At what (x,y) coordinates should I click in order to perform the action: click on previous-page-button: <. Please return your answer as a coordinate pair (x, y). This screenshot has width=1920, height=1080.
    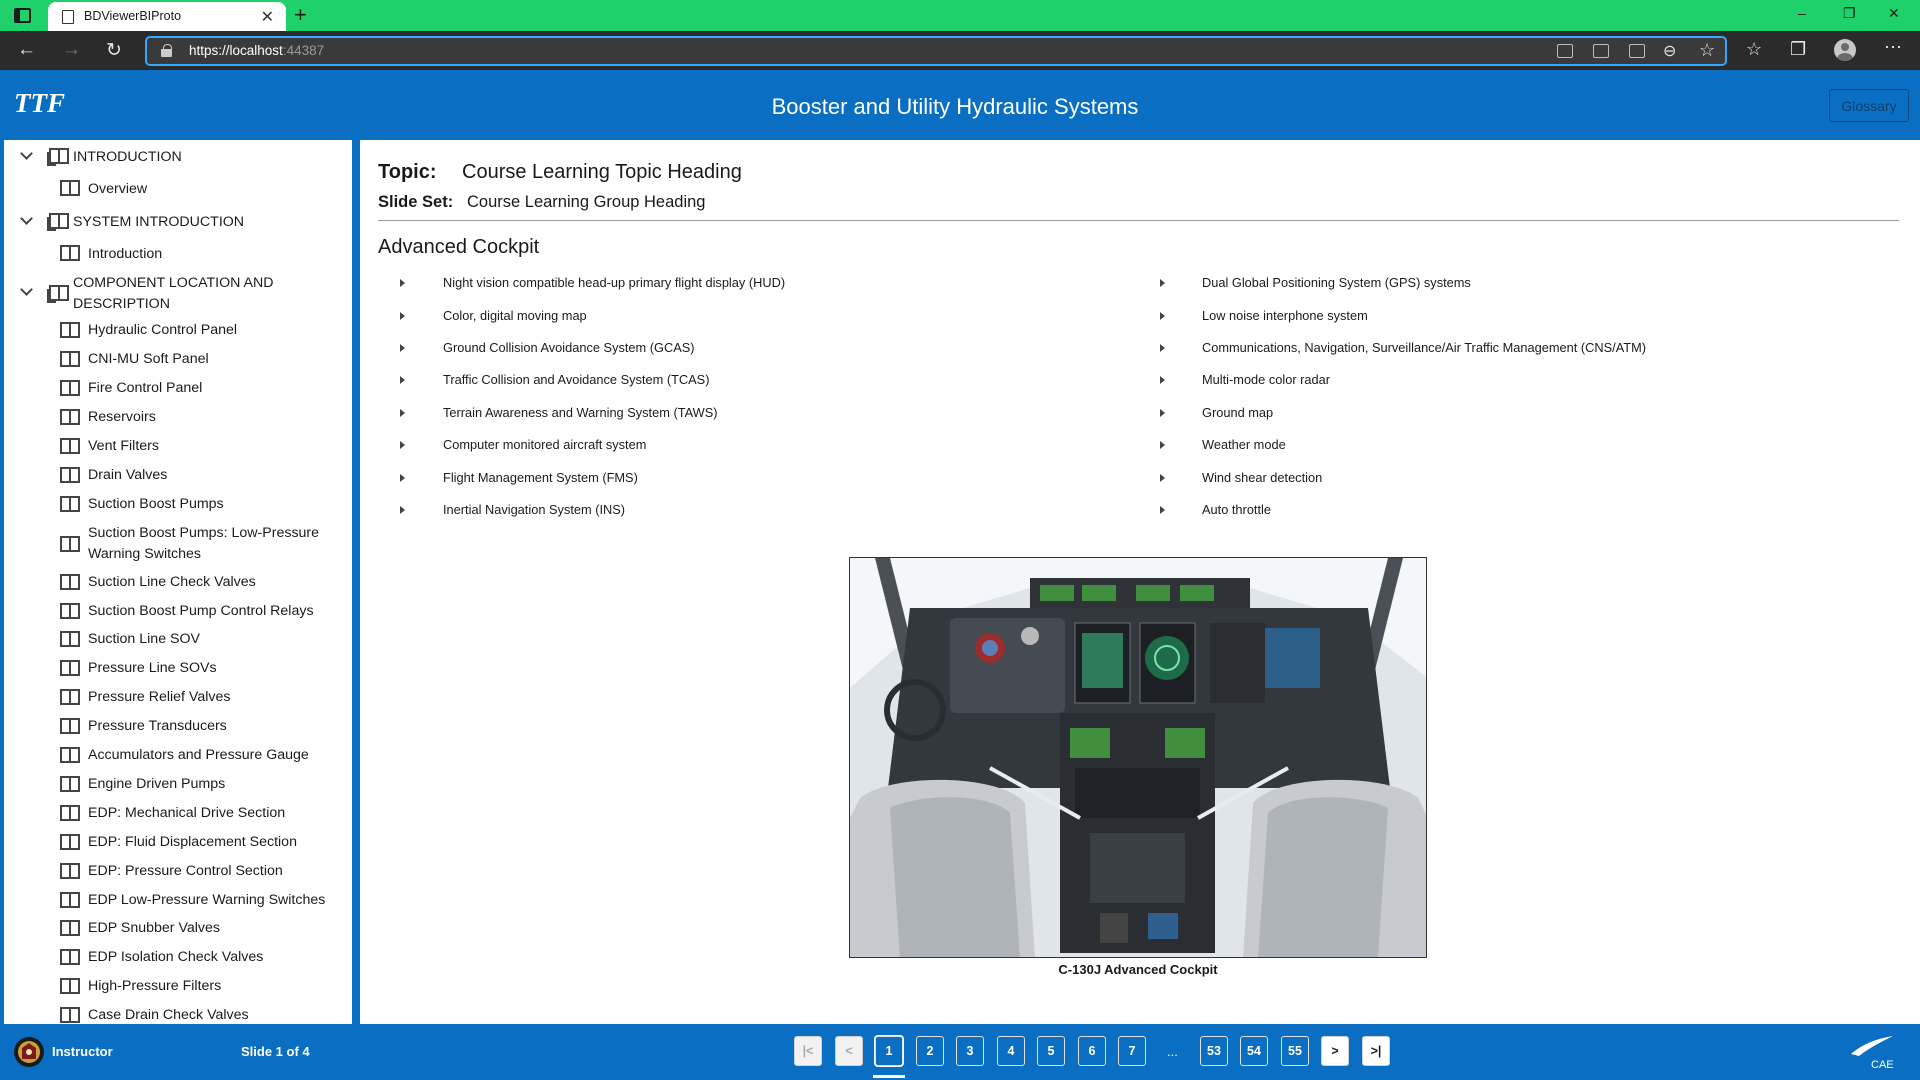
    Looking at the image, I should click on (849, 1051).